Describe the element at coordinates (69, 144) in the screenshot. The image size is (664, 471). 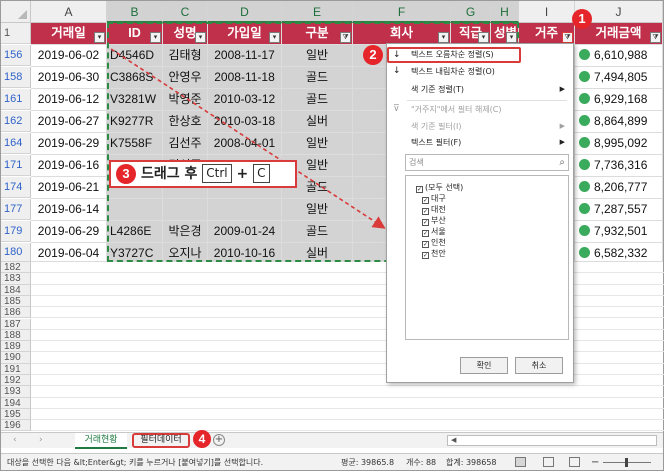
I see `cell-date: 2019-06-29` at that location.